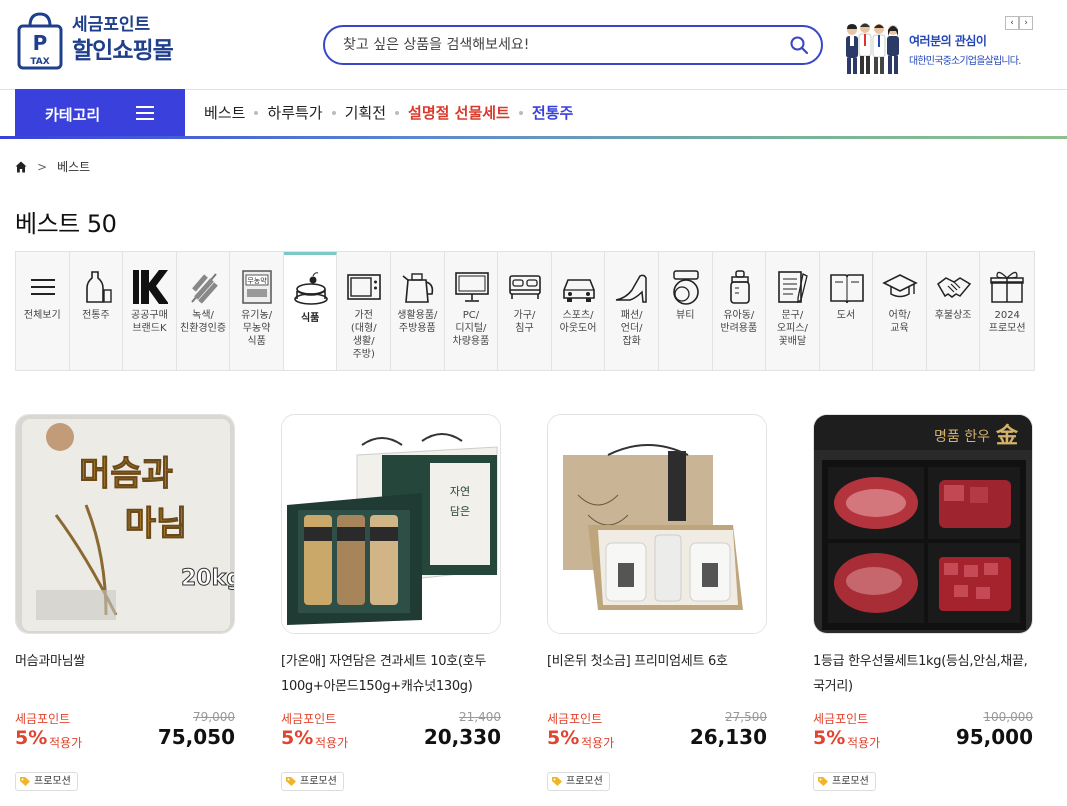 Image resolution: width=1067 pixels, height=806 pixels. I want to click on category-brand-k: 공공구매 브랜드K, so click(150, 311).